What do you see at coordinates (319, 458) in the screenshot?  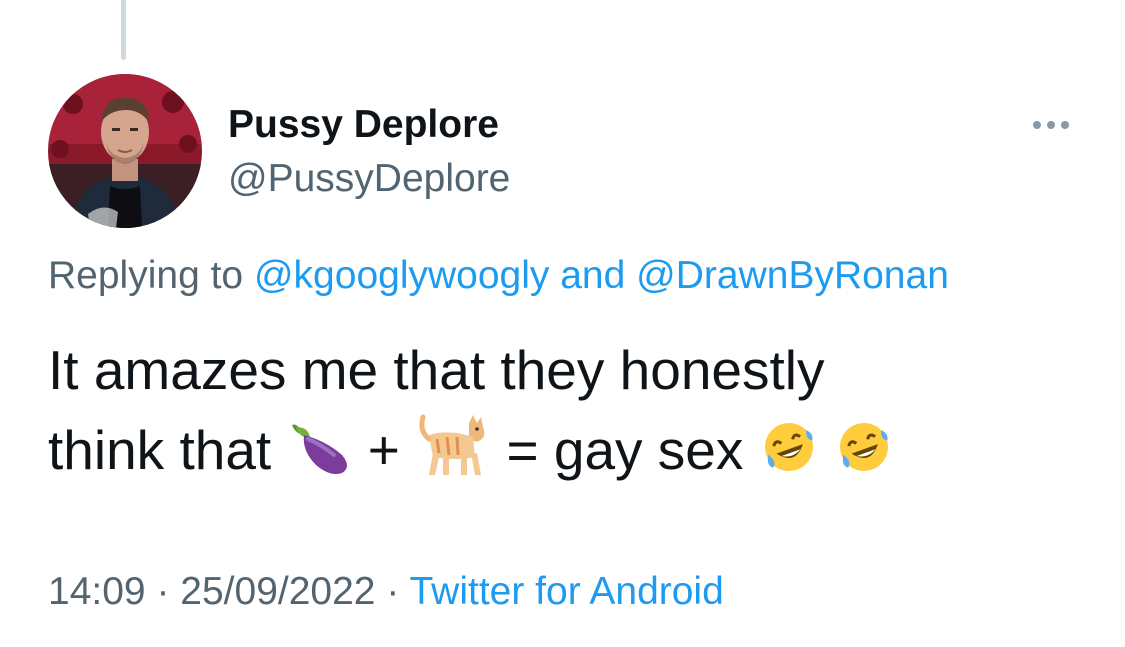 I see `eggplant-icon` at bounding box center [319, 458].